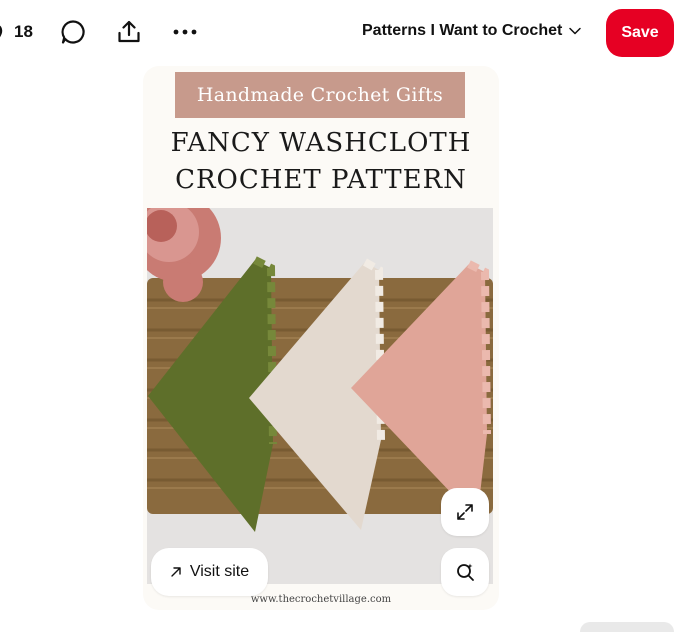 Image resolution: width=685 pixels, height=632 pixels. What do you see at coordinates (23, 31) in the screenshot?
I see `like-count: 18` at bounding box center [23, 31].